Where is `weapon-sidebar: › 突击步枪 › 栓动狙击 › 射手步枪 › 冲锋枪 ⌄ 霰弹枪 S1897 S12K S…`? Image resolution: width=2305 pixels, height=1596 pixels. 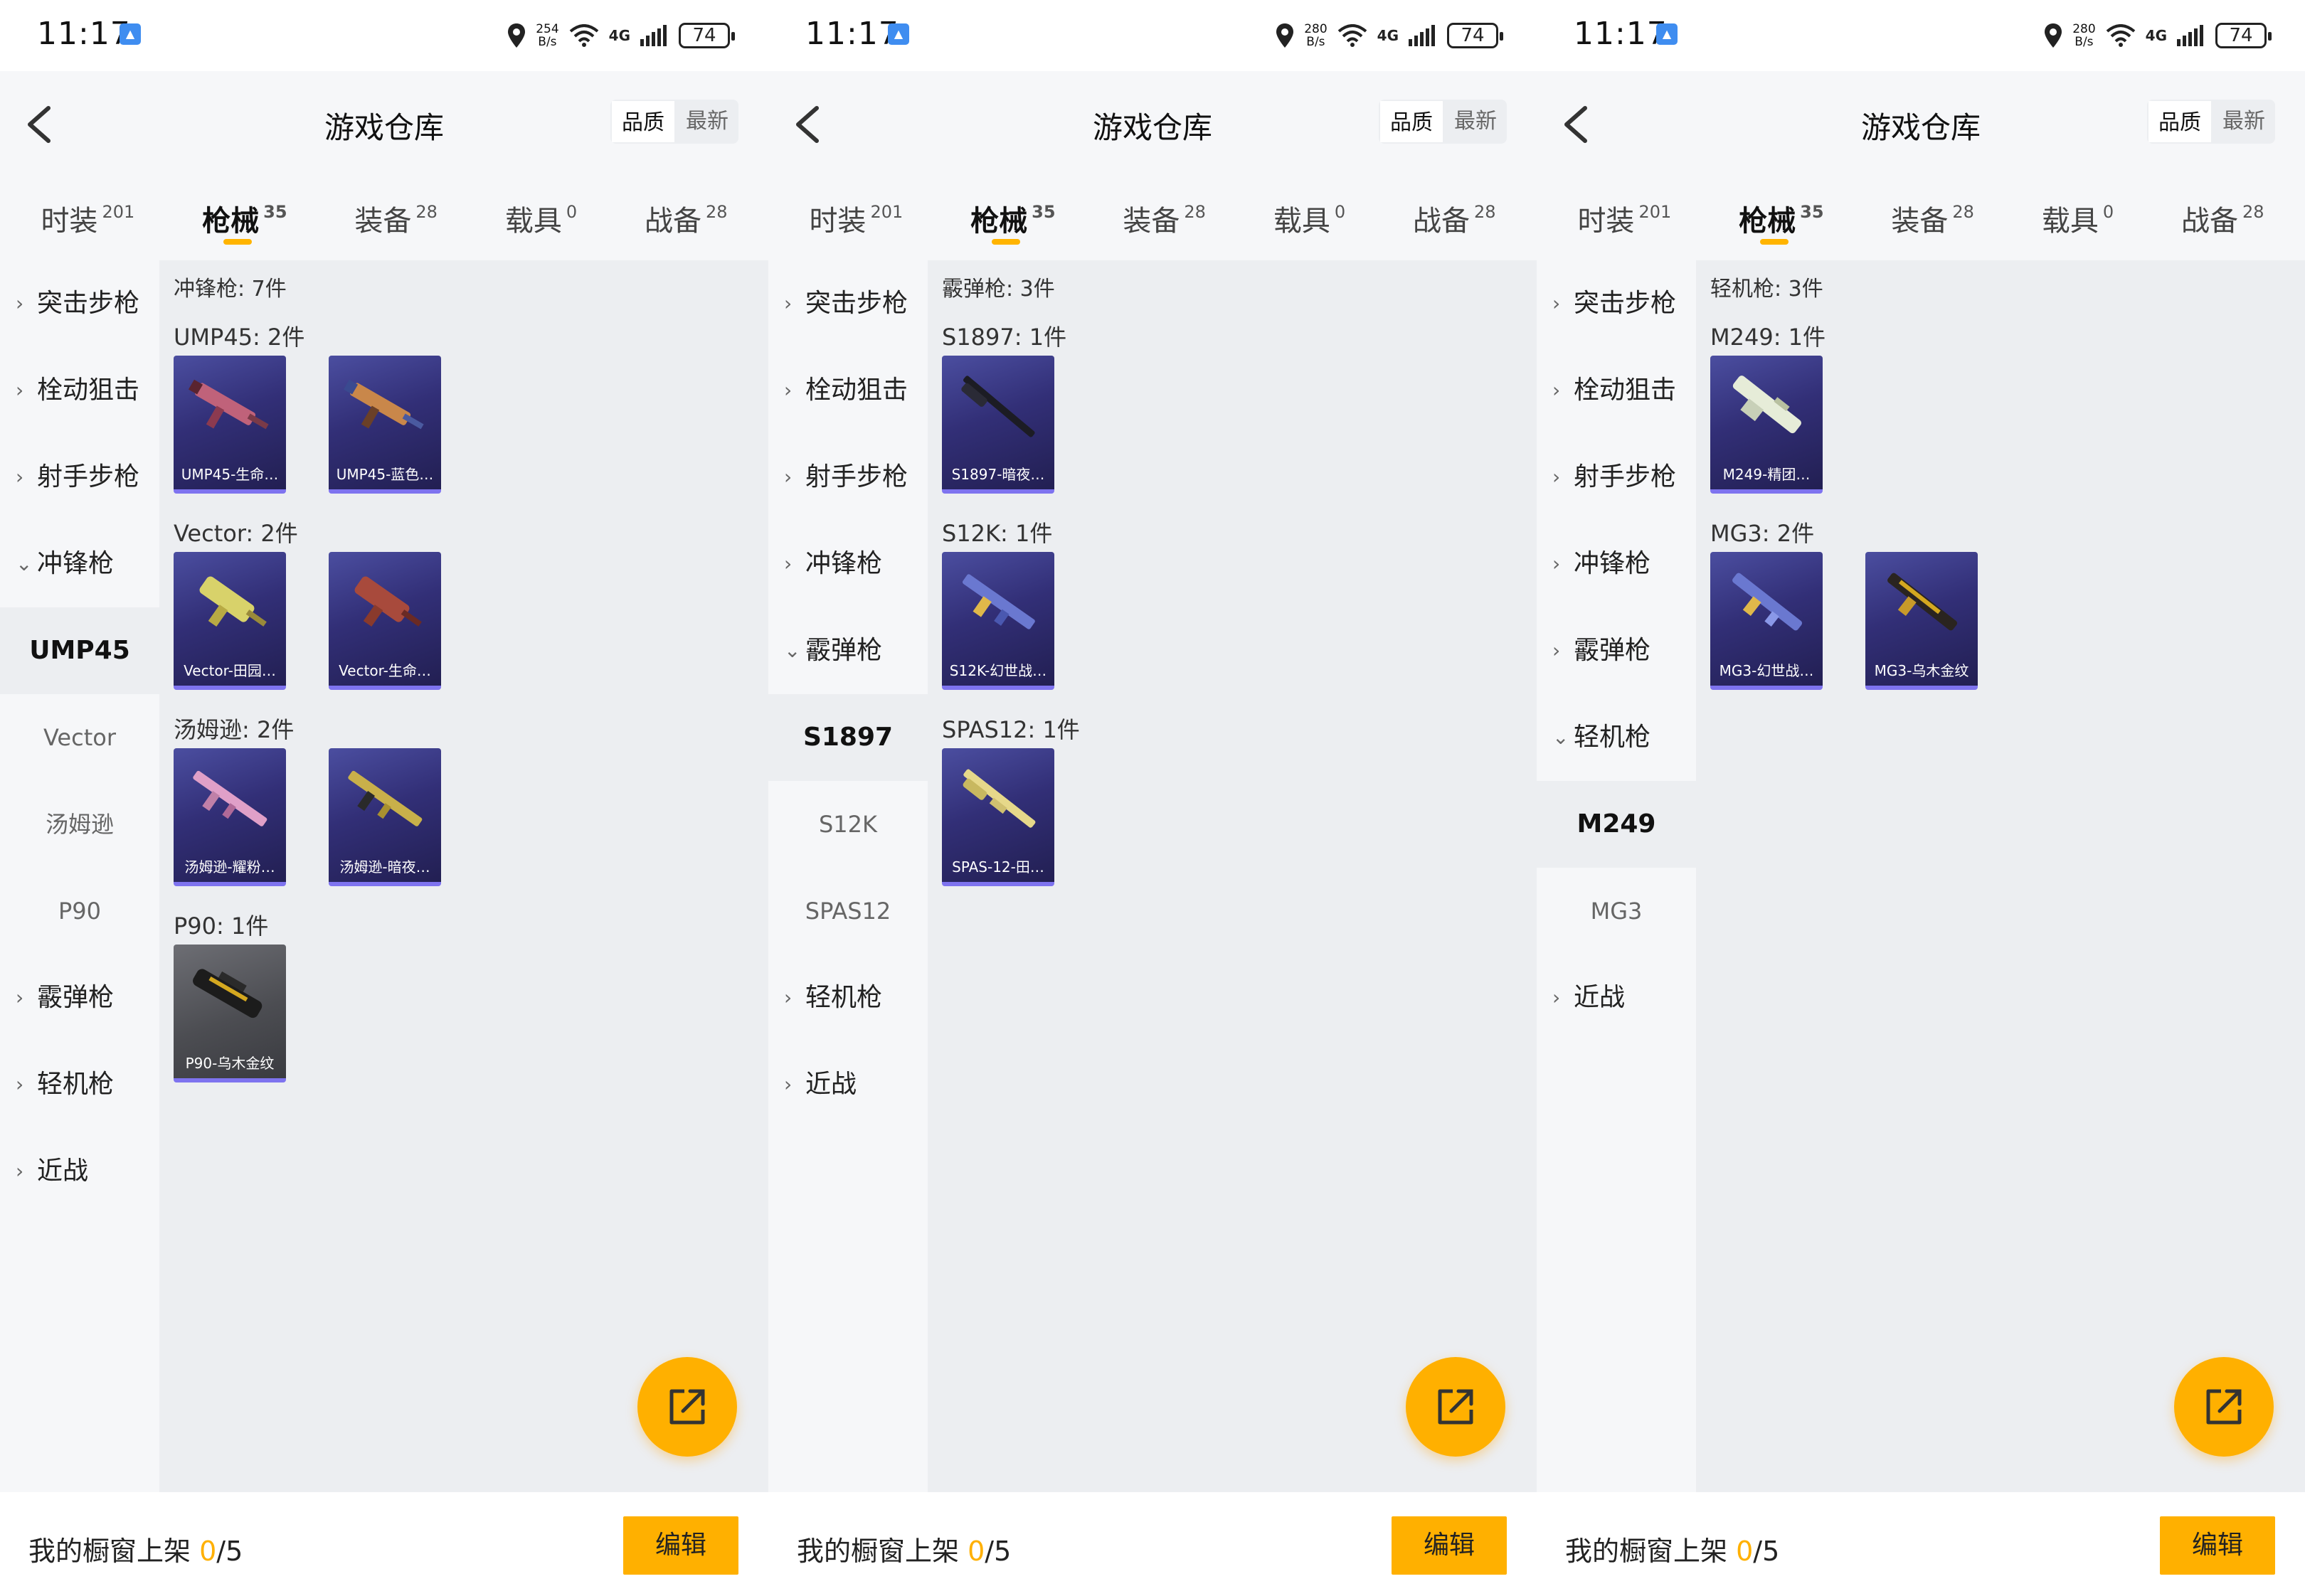 weapon-sidebar: › 突击步枪 › 栓动狙击 › 射手步枪 › 冲锋枪 ⌄ 霰弹枪 S1897 S12K S… is located at coordinates (848, 876).